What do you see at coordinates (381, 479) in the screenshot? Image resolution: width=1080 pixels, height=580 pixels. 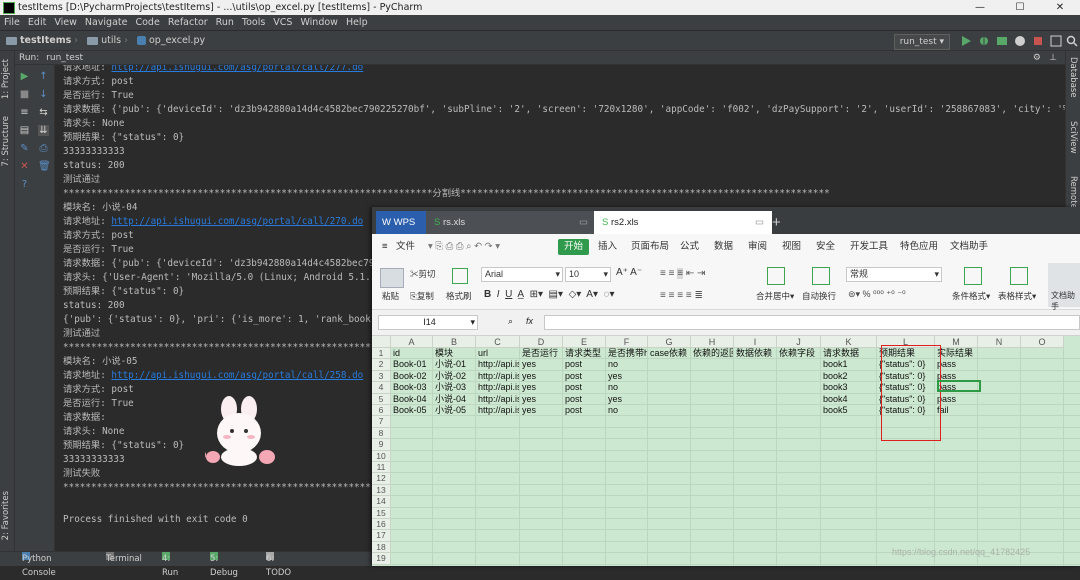 I see `row-header: 12` at bounding box center [381, 479].